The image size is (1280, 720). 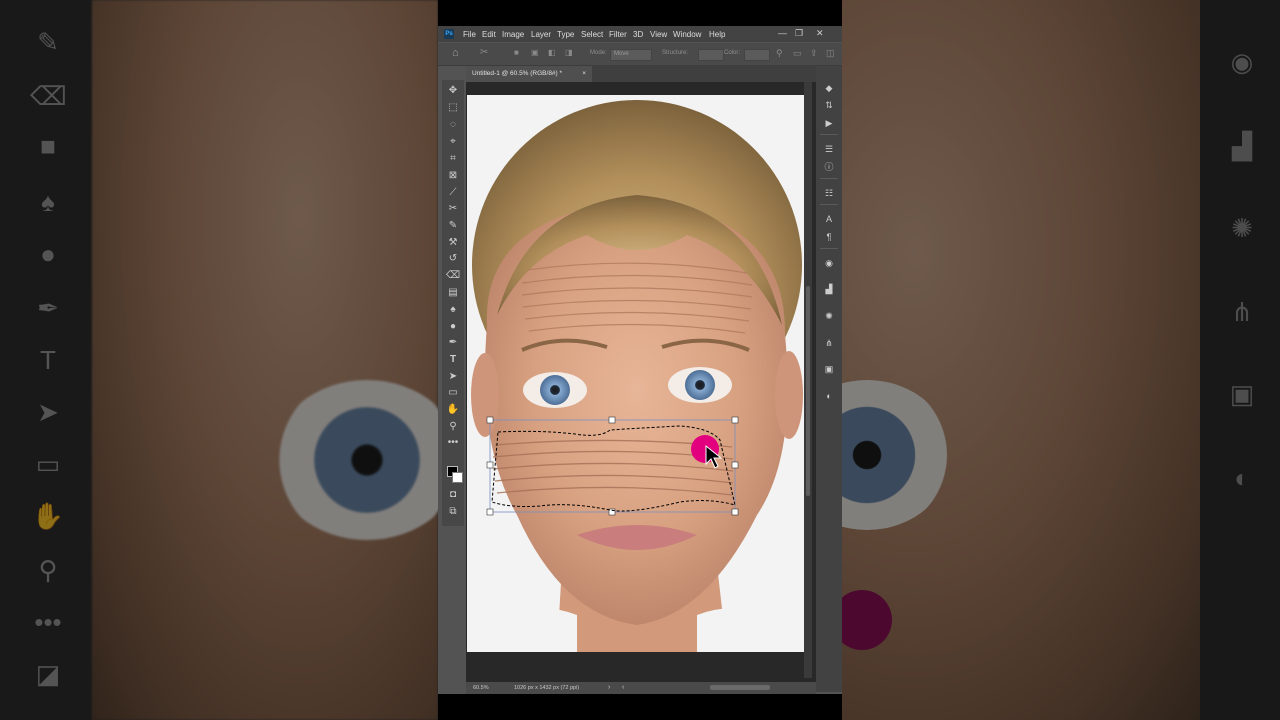 What do you see at coordinates (513, 34) in the screenshot?
I see `menu-image: Image` at bounding box center [513, 34].